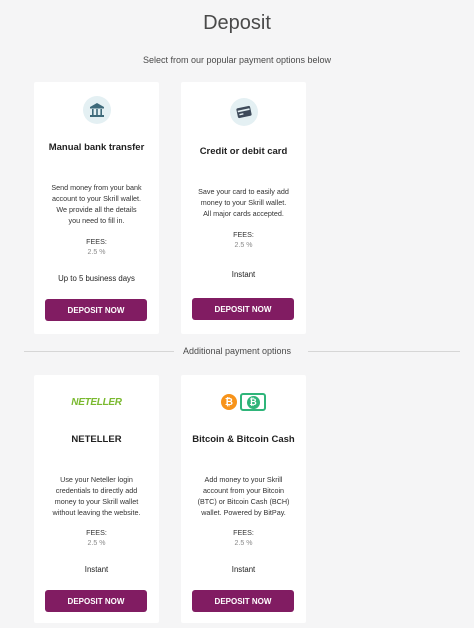 This screenshot has width=474, height=628. What do you see at coordinates (253, 402) in the screenshot?
I see `bitcoin-cash-icon: ₿` at bounding box center [253, 402].